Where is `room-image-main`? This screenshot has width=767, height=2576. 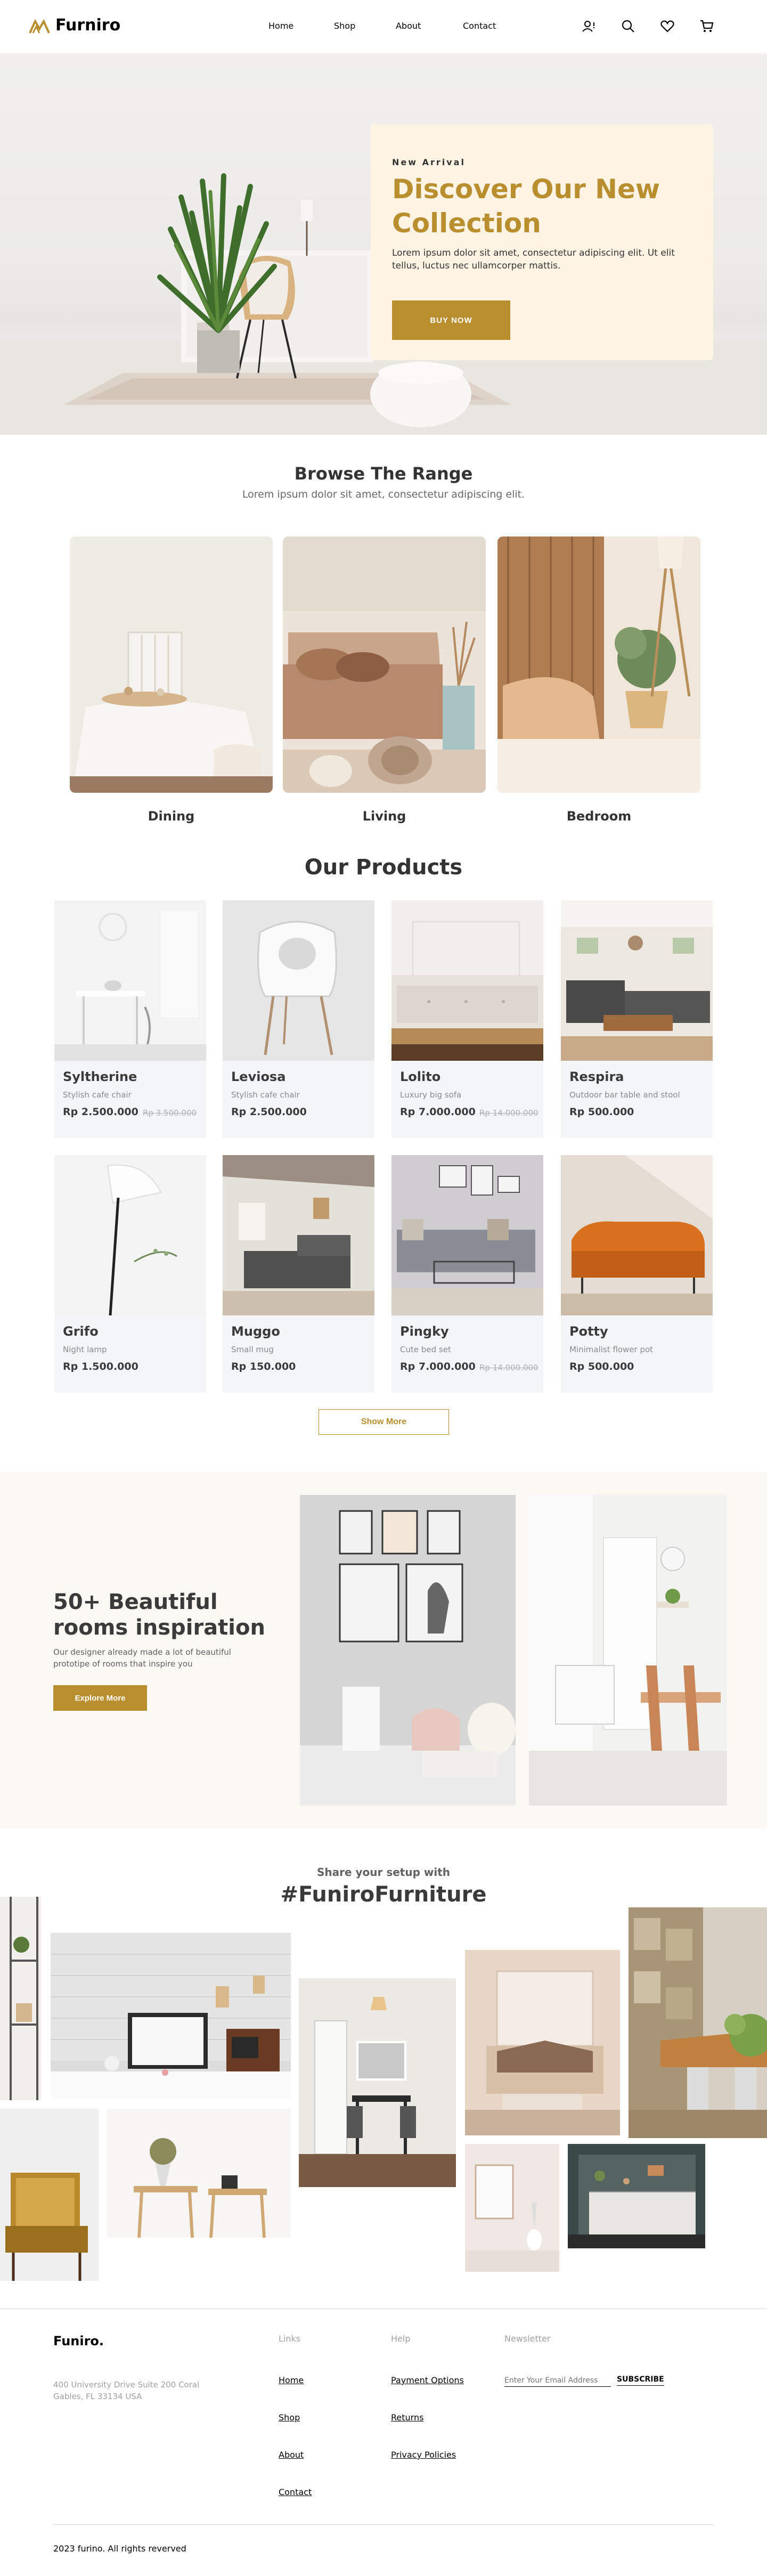
room-image-main is located at coordinates (408, 1650).